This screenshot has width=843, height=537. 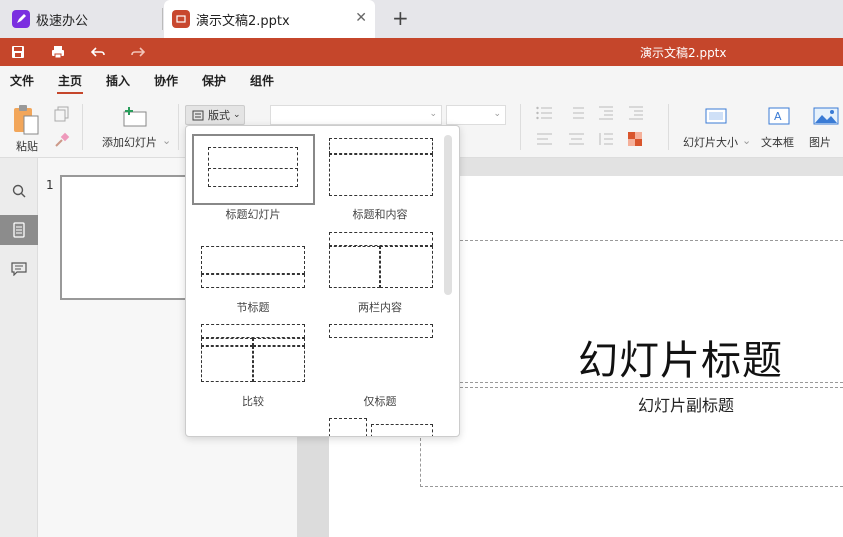 What do you see at coordinates (710, 142) in the screenshot?
I see `slide-size-label: 幻灯片大小` at bounding box center [710, 142].